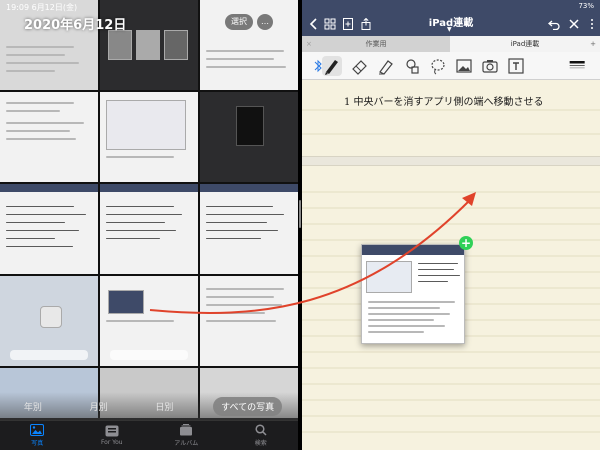 The height and width of the screenshot is (450, 600). Describe the element at coordinates (412, 66) in the screenshot. I see `shapes-icon` at that location.